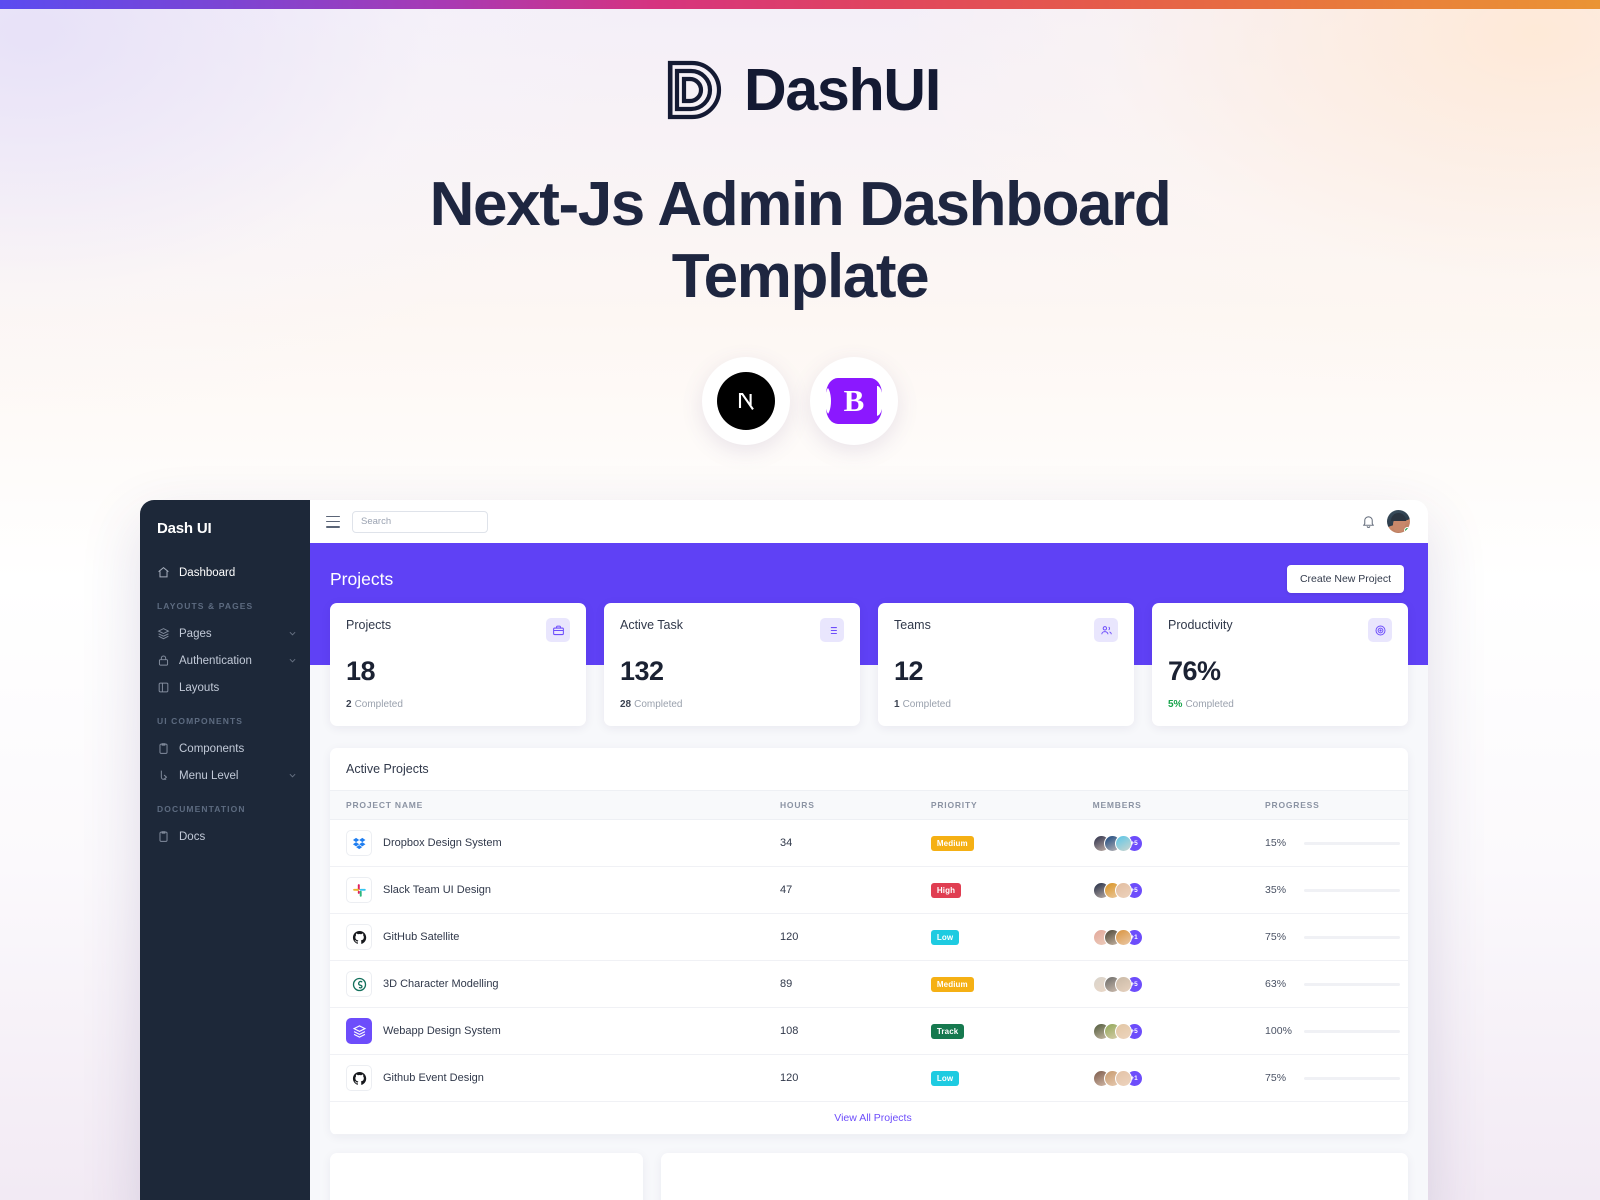 The height and width of the screenshot is (1200, 1600). Describe the element at coordinates (551, 1078) in the screenshot. I see `cell-project-name: Github Event Design` at that location.